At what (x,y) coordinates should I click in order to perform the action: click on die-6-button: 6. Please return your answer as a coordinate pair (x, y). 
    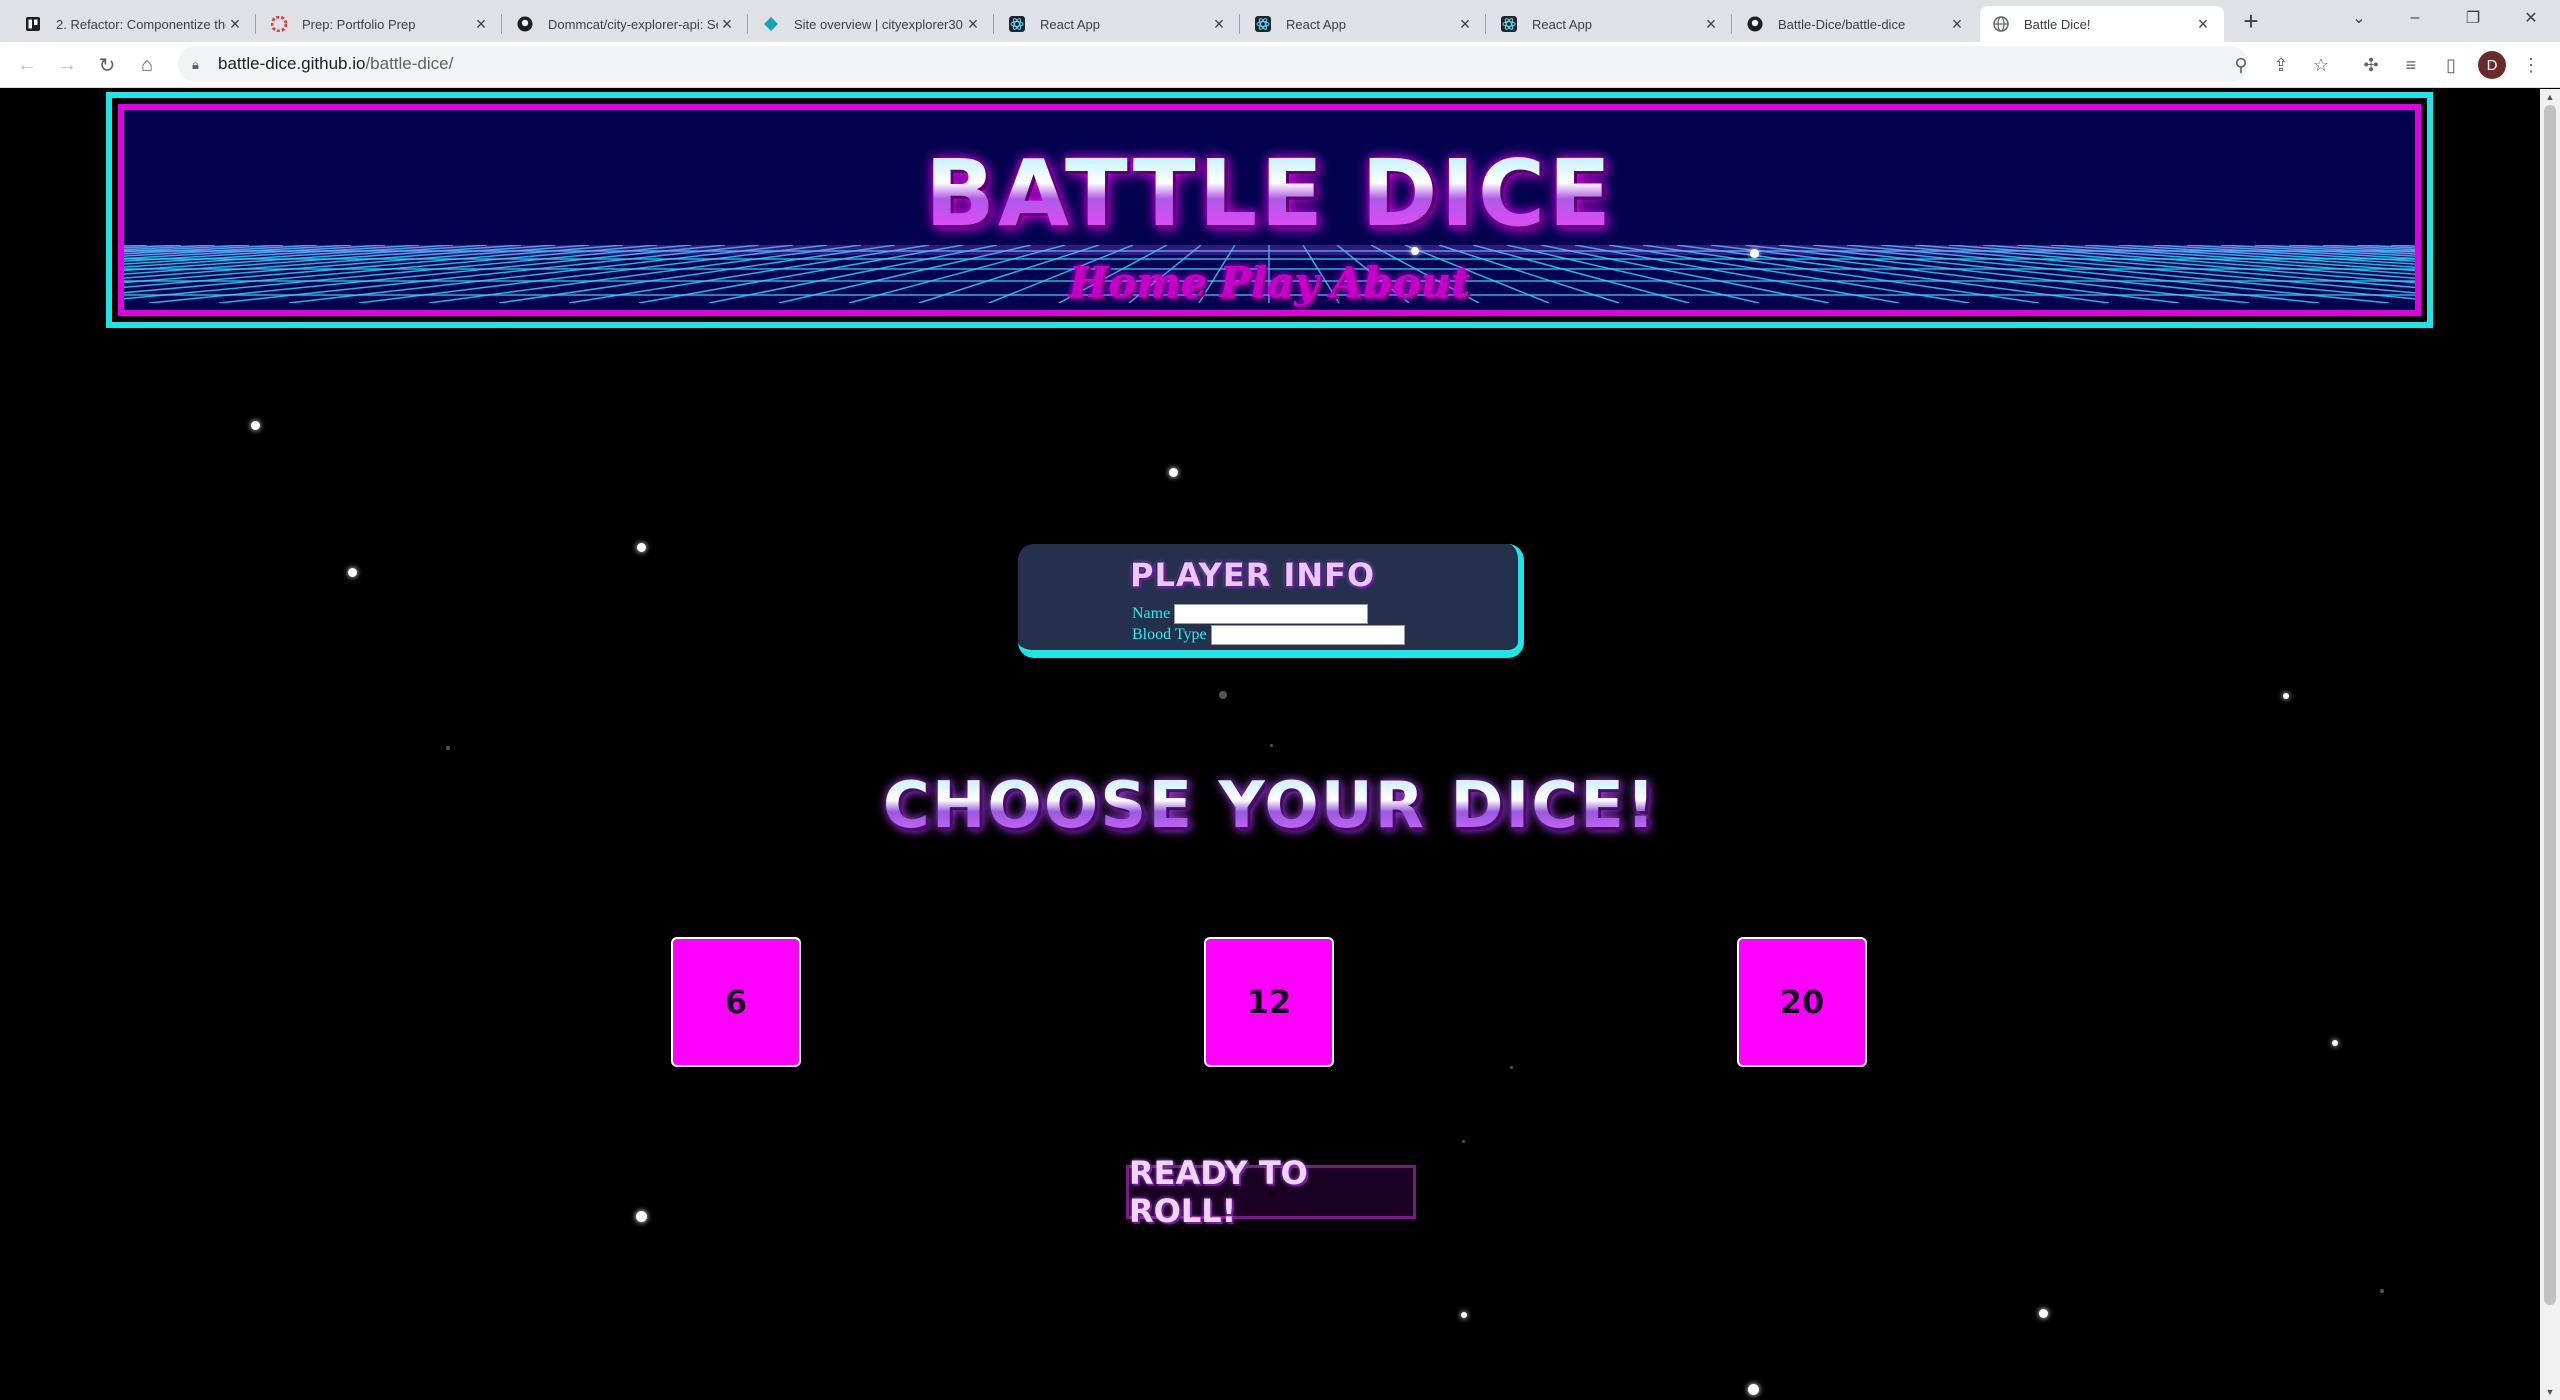
    Looking at the image, I should click on (736, 1002).